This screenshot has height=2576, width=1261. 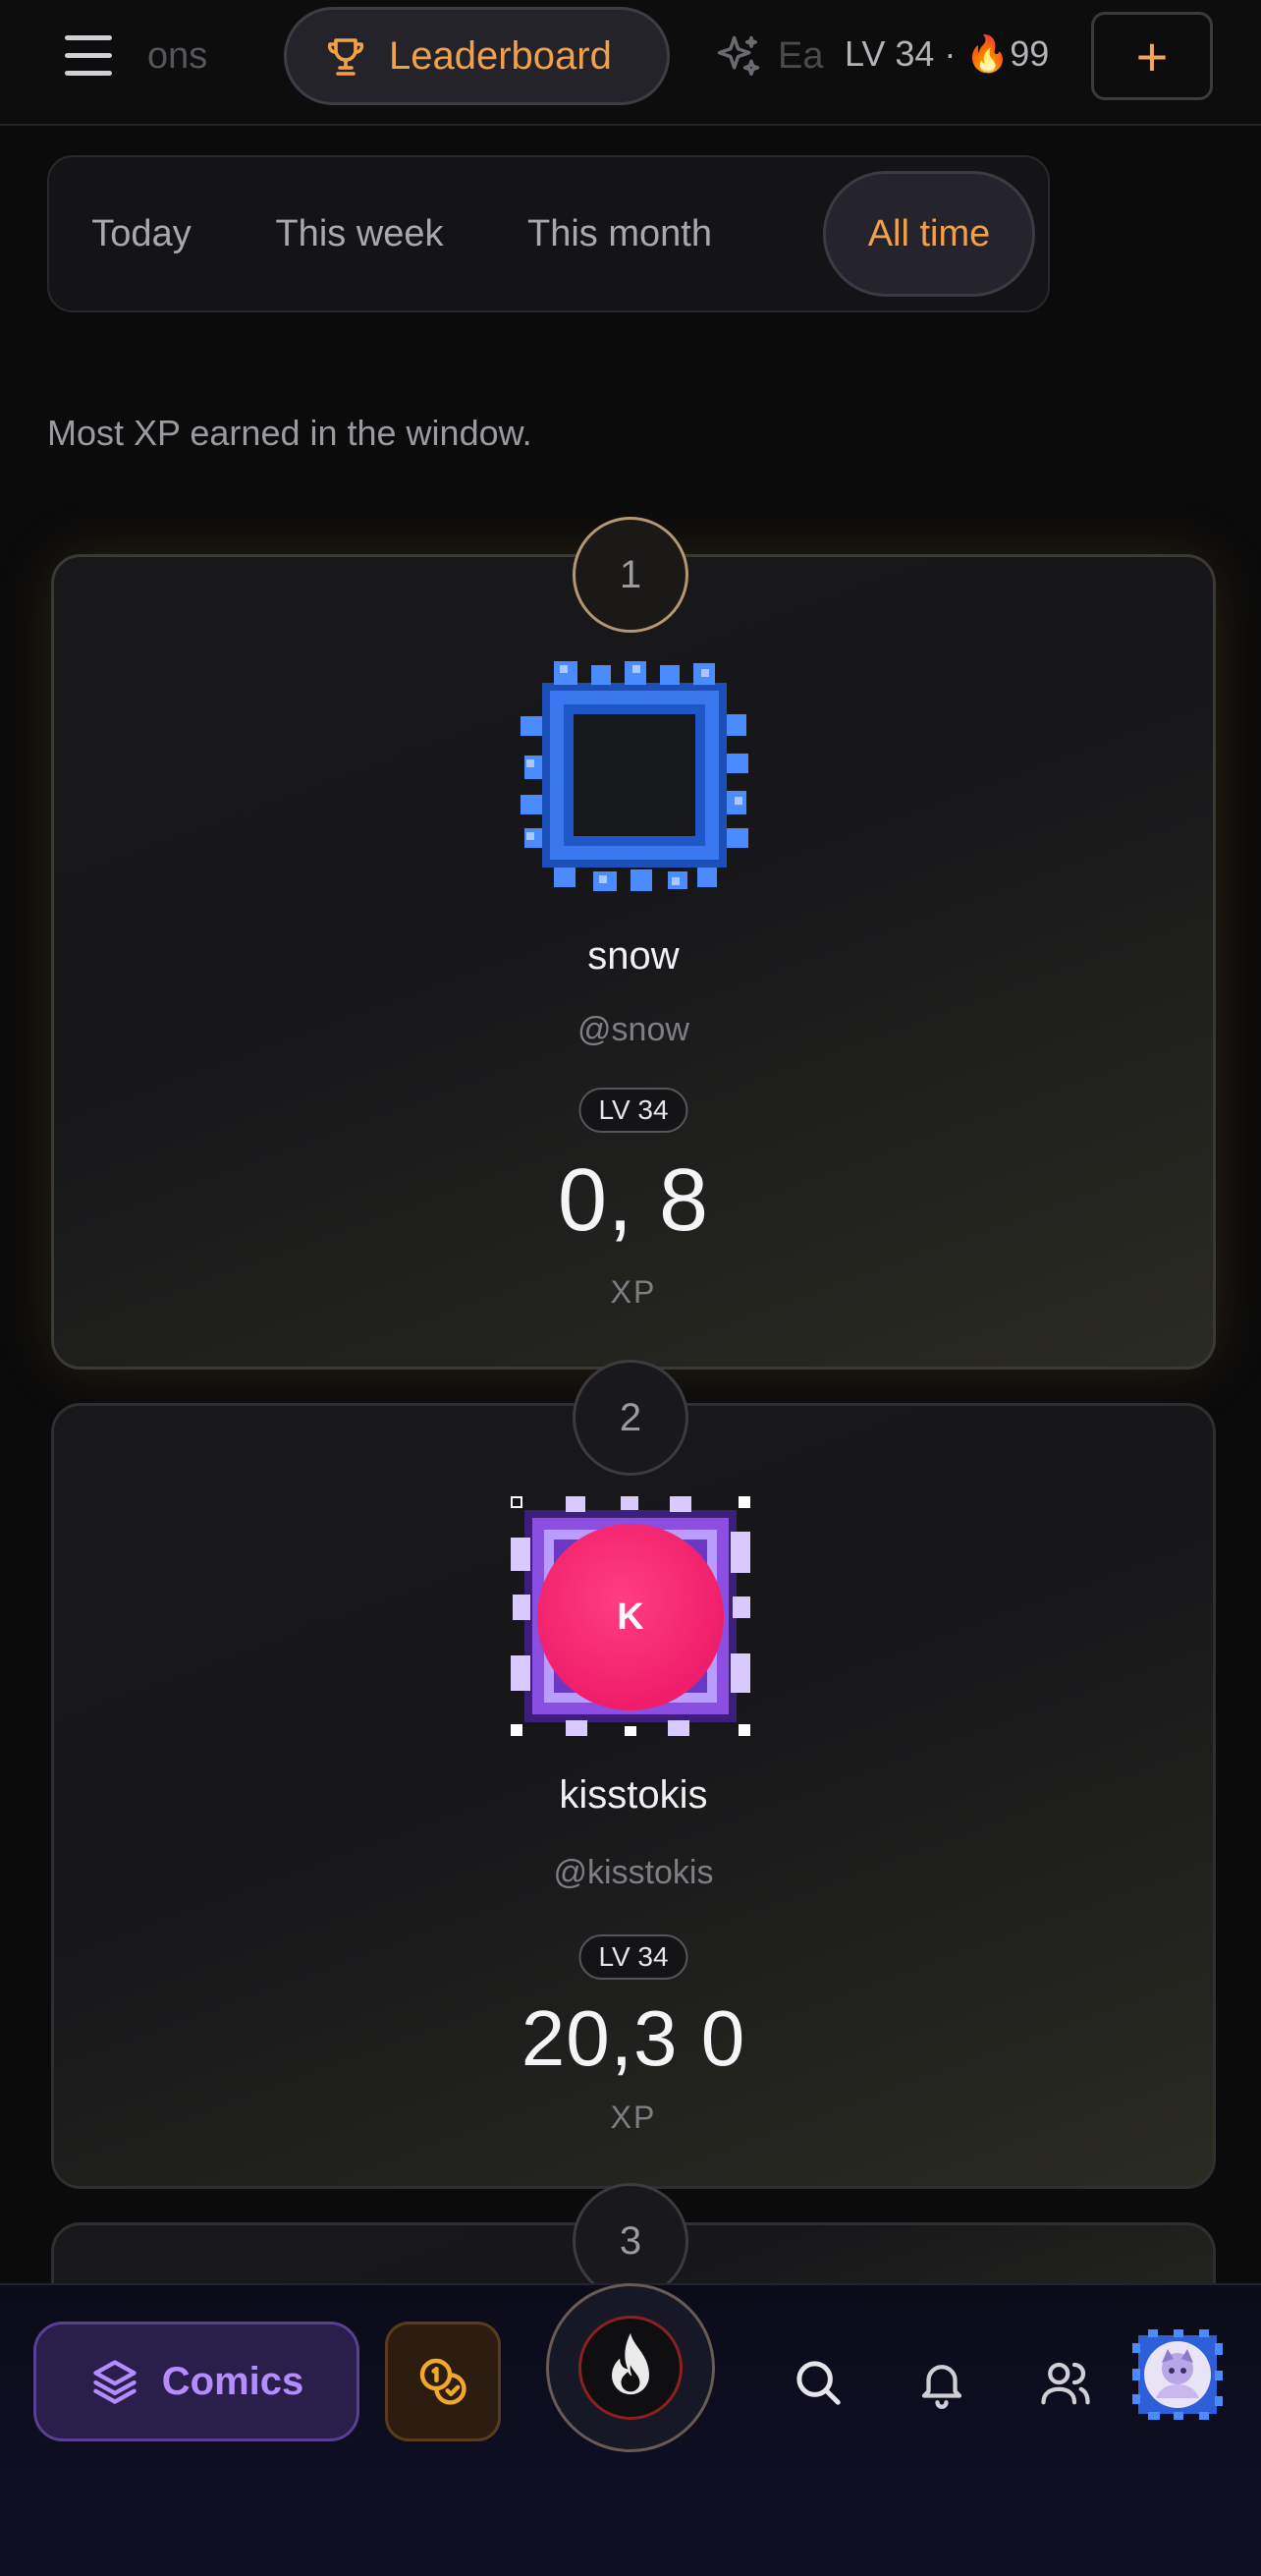 What do you see at coordinates (232, 2381) in the screenshot?
I see `comics-label: Comics` at bounding box center [232, 2381].